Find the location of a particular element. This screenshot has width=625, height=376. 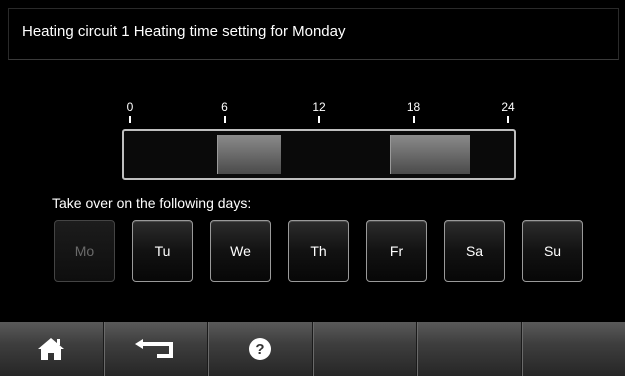

tick-label: 12 is located at coordinates (319, 107).